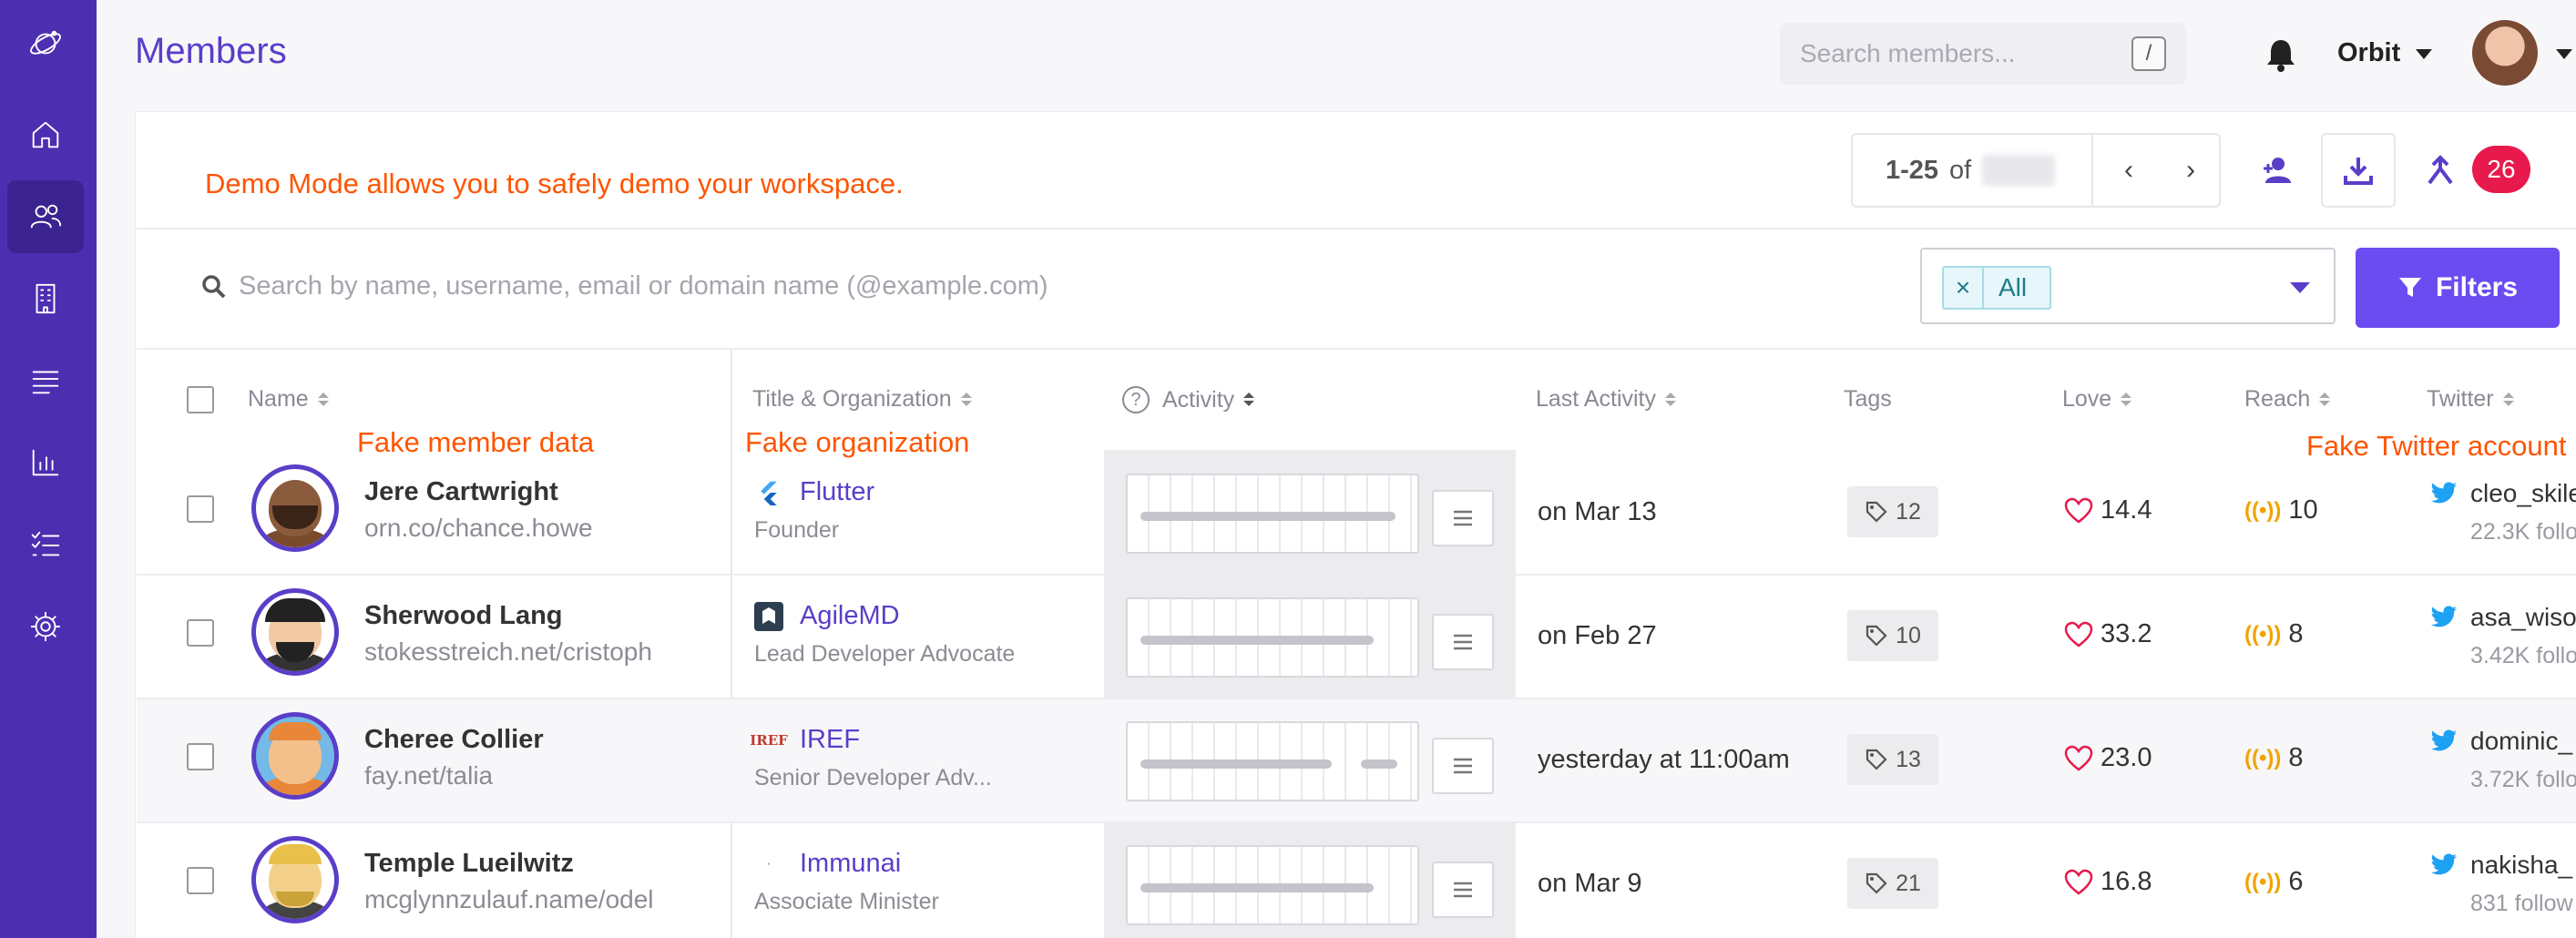  Describe the element at coordinates (288, 399) in the screenshot. I see `column-name: Name` at that location.